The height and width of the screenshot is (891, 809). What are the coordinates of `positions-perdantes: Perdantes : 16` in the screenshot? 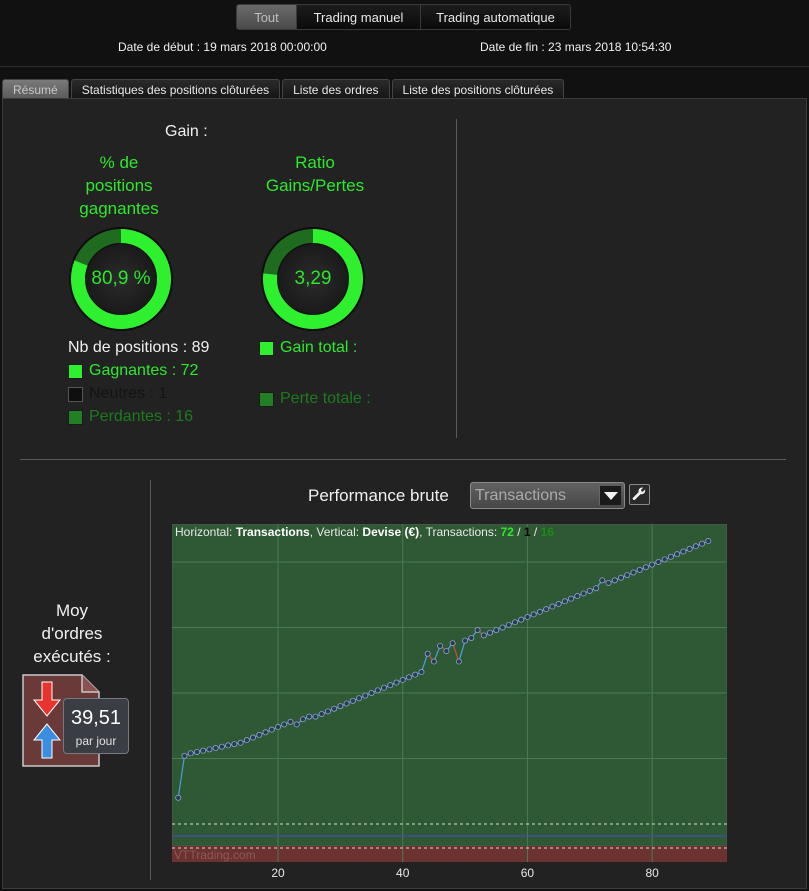 It's located at (130, 417).